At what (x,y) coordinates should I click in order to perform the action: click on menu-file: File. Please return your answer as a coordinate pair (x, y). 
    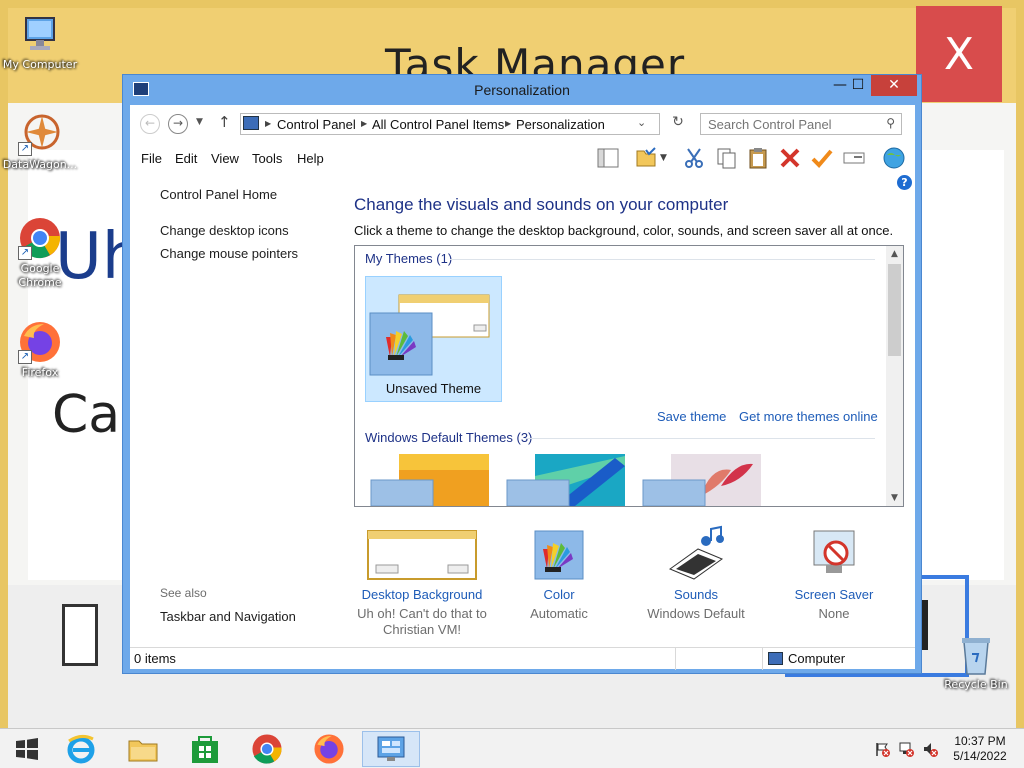
    Looking at the image, I should click on (151, 158).